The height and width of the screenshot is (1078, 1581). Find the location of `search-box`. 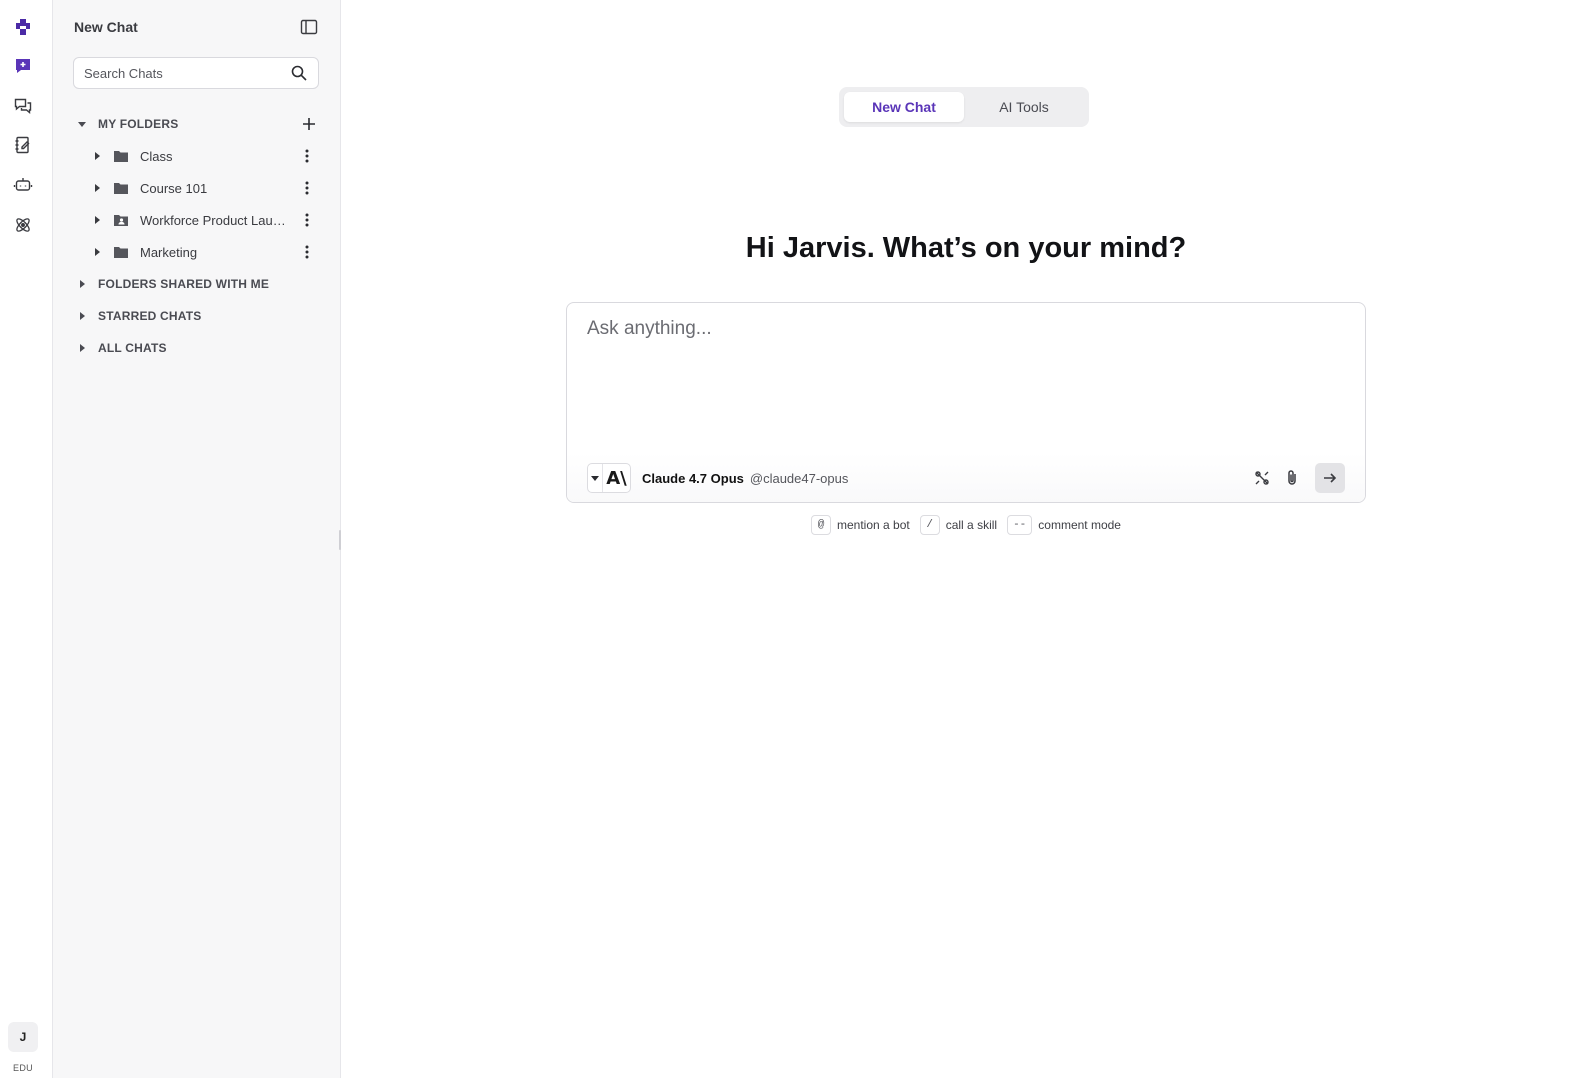

search-box is located at coordinates (196, 73).